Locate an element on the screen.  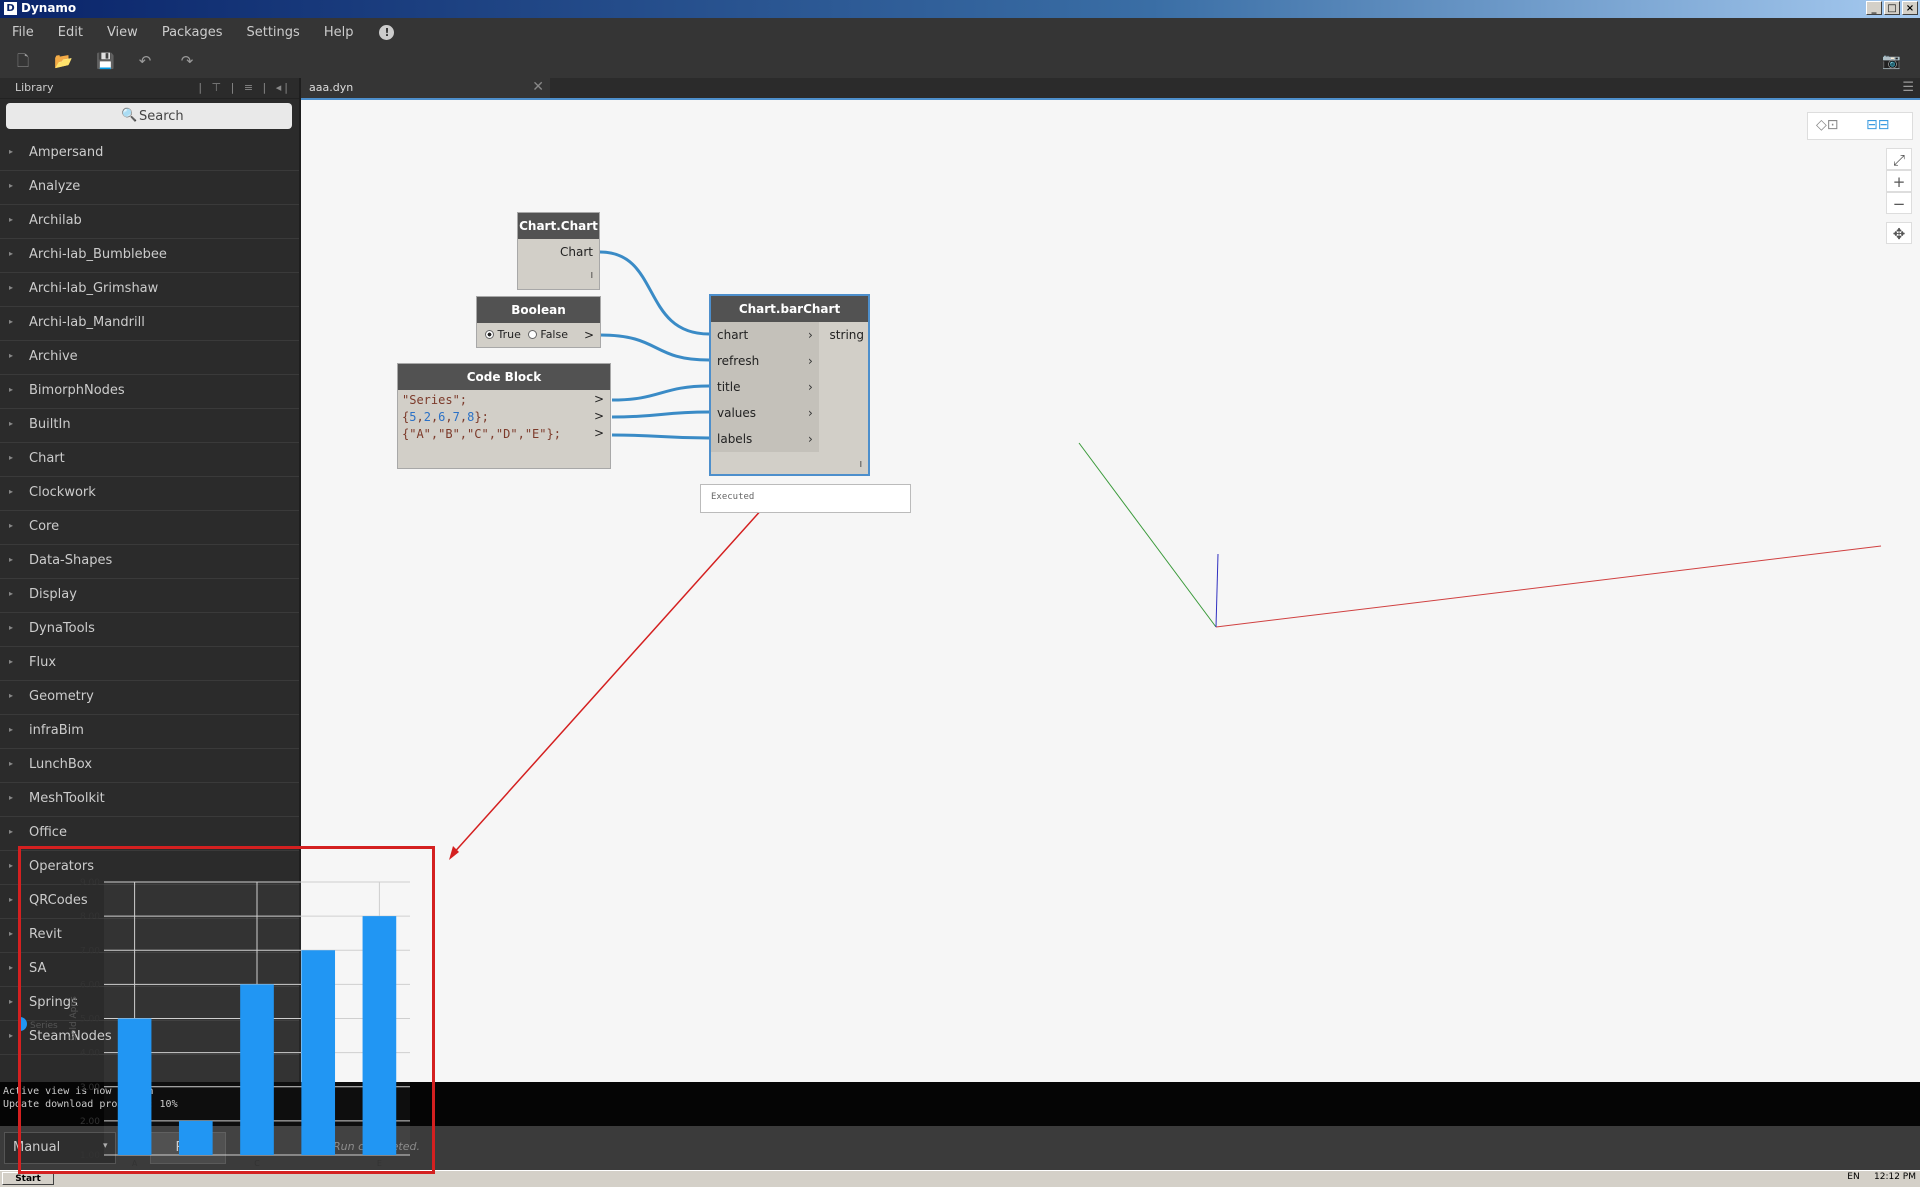
chevron-right-icon: › is located at coordinates (810, 361).